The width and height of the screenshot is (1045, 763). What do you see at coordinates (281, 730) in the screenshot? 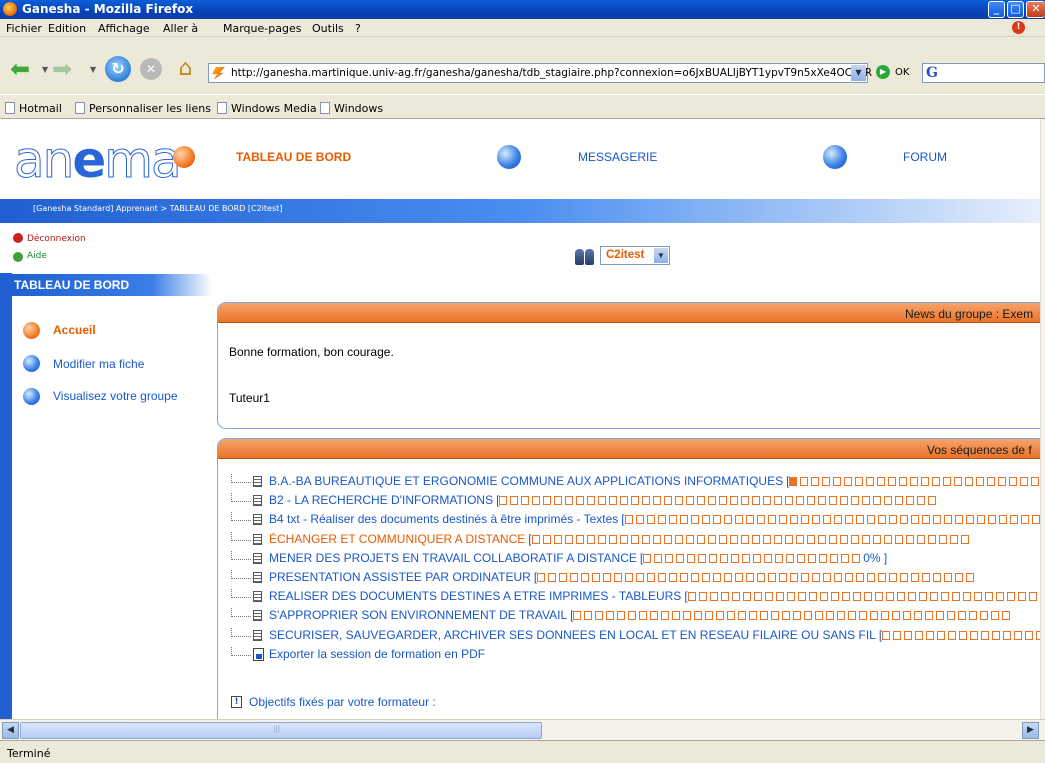
I see `scroll-thumb` at bounding box center [281, 730].